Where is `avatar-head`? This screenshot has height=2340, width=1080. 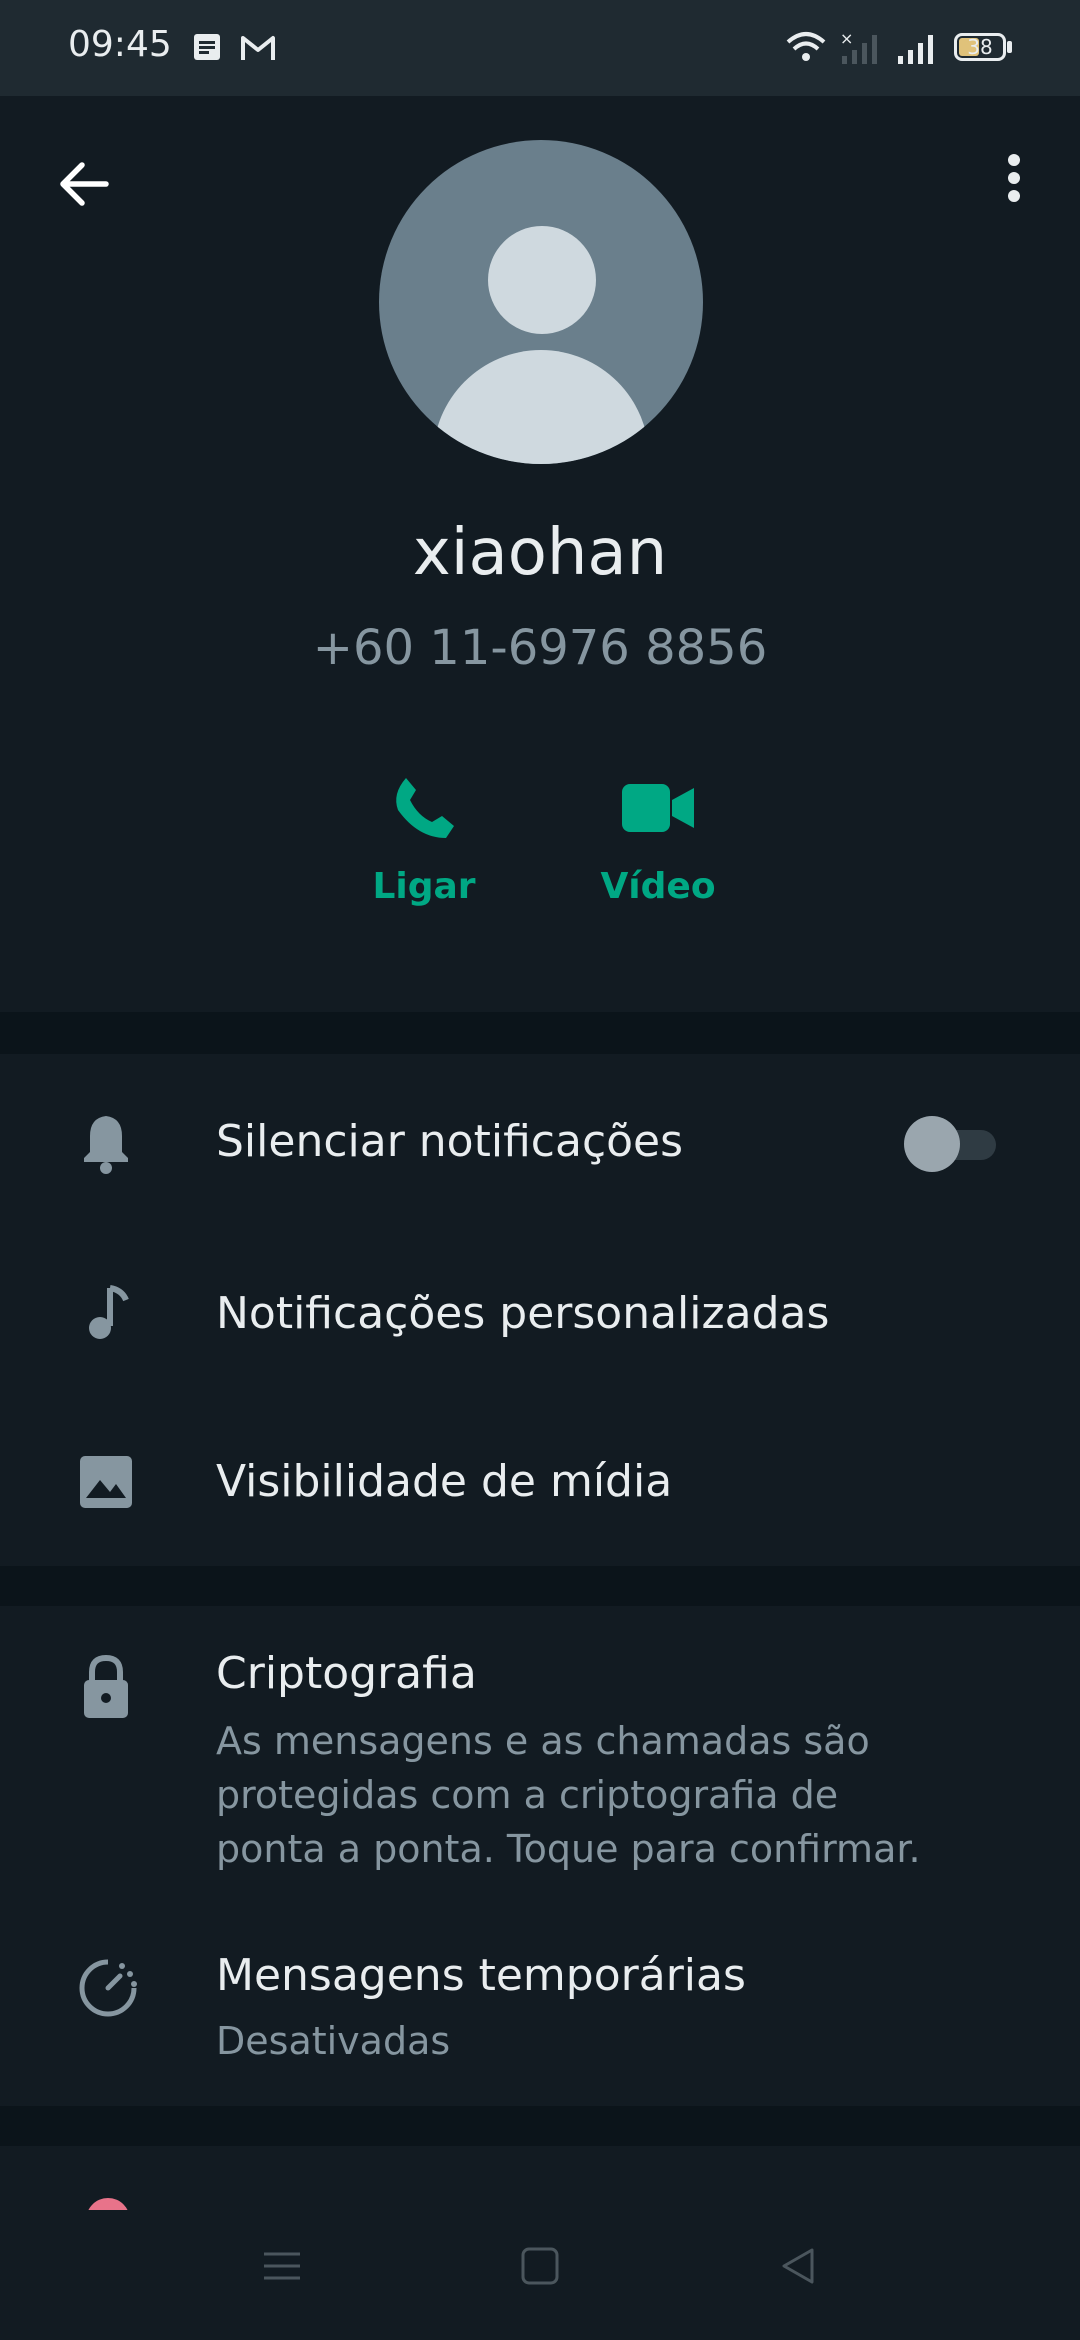
avatar-head is located at coordinates (542, 280).